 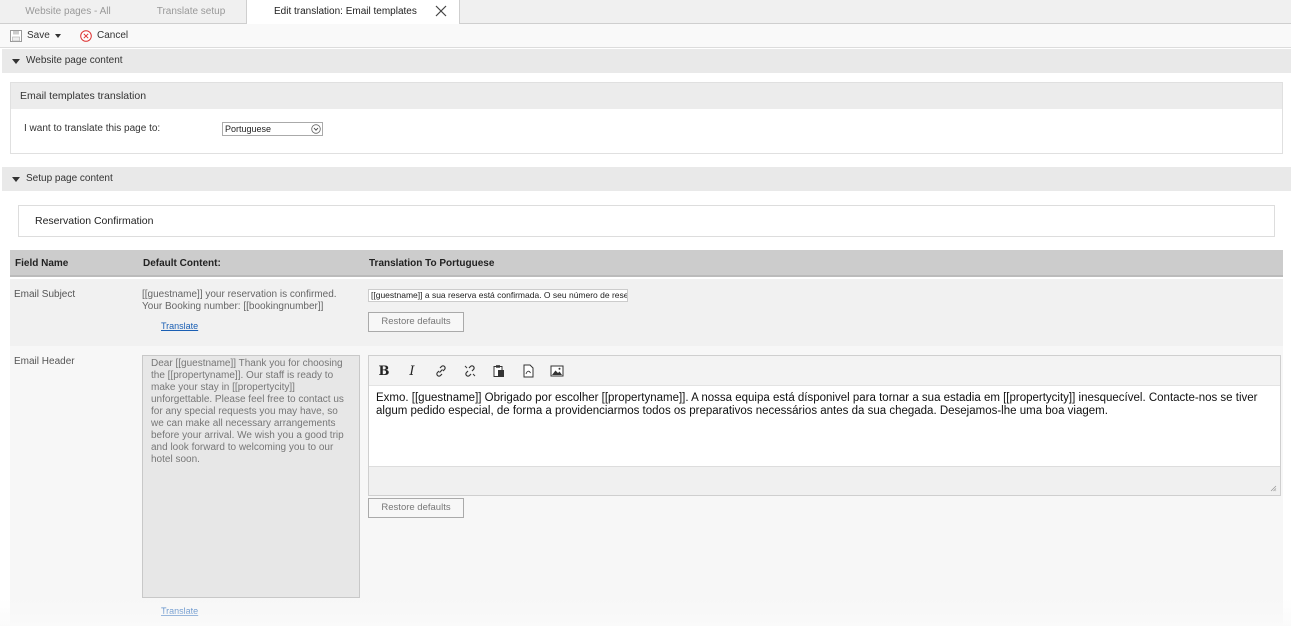 I want to click on link-icon, so click(x=441, y=371).